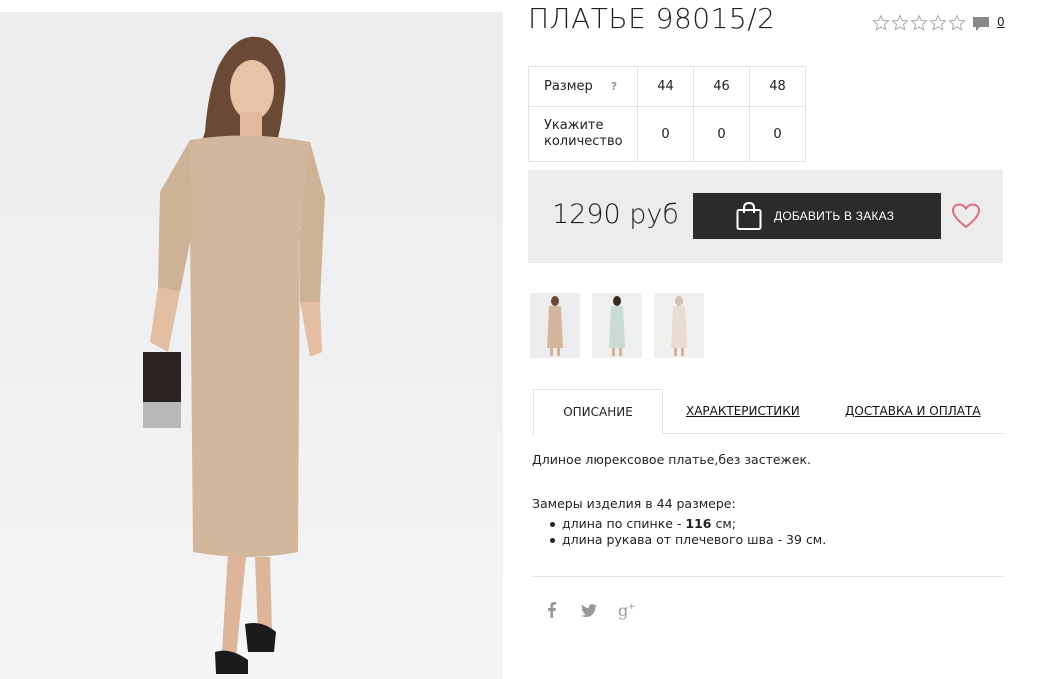 This screenshot has height=679, width=1042. What do you see at coordinates (598, 412) in the screenshot?
I see `tab-description: ОПИСАНИЕ` at bounding box center [598, 412].